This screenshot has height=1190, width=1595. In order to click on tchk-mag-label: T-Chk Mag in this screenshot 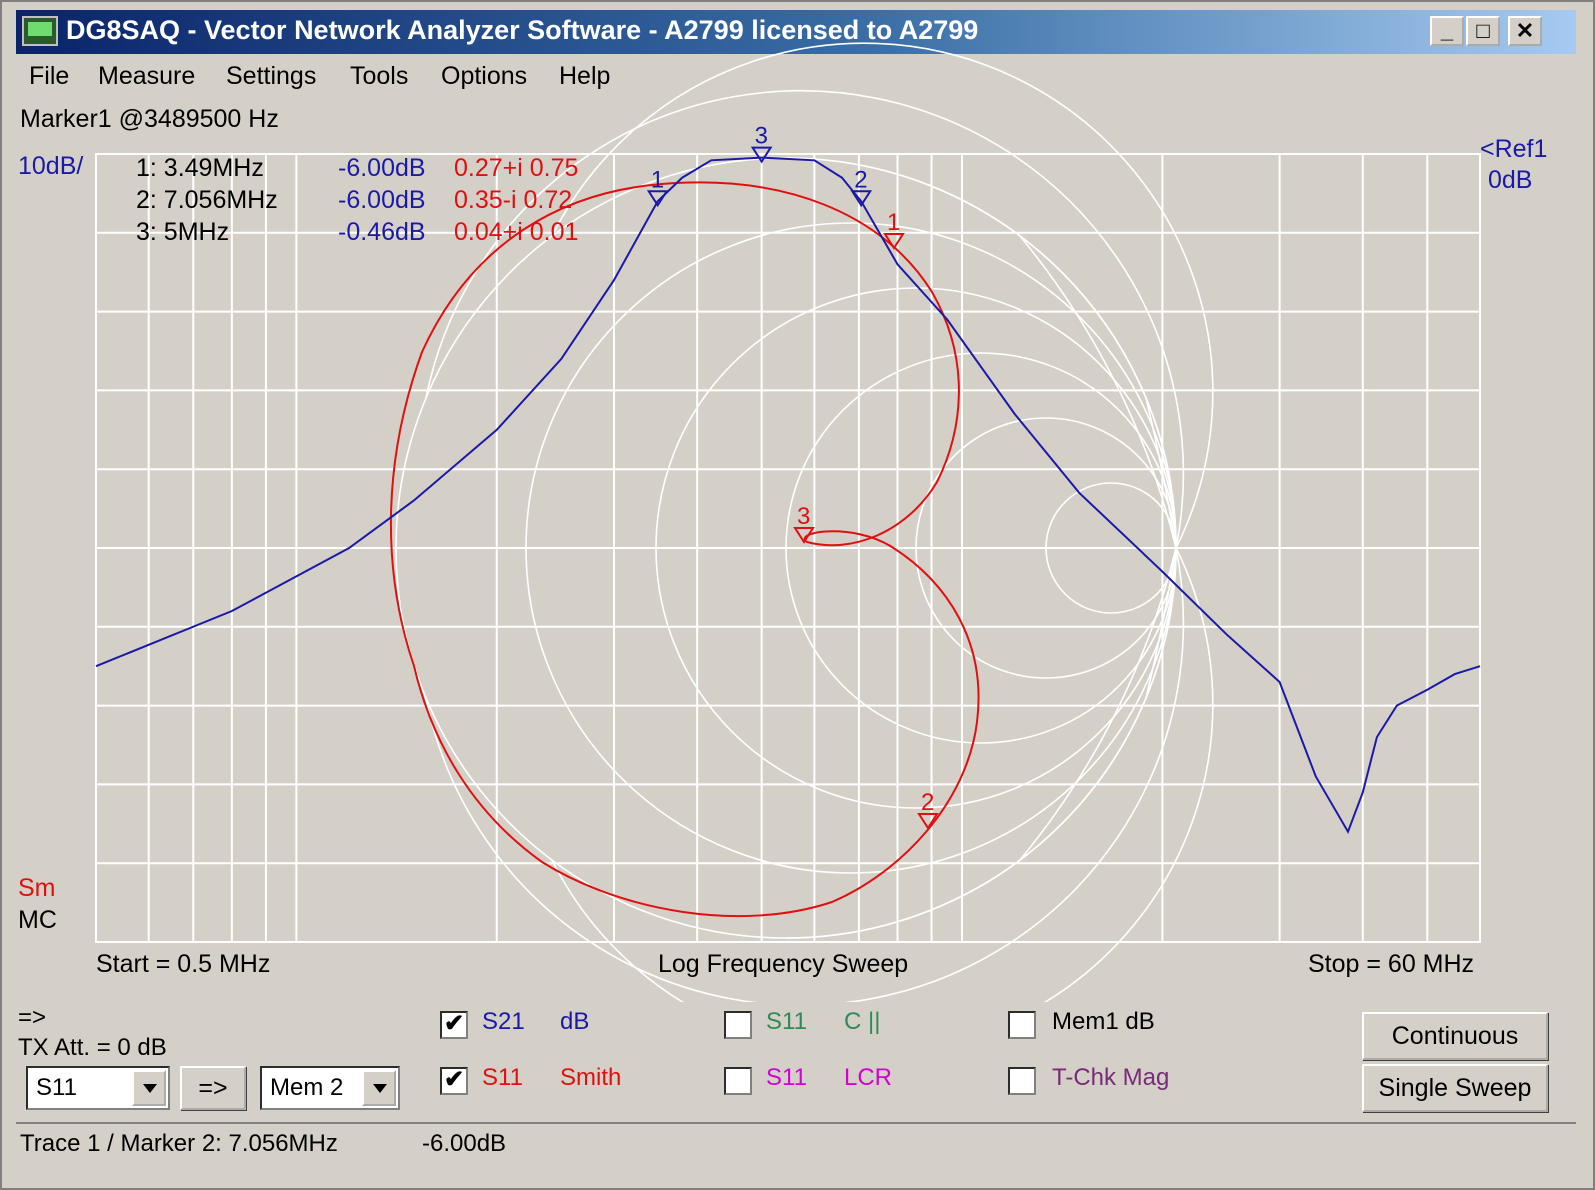, I will do `click(1111, 1077)`.